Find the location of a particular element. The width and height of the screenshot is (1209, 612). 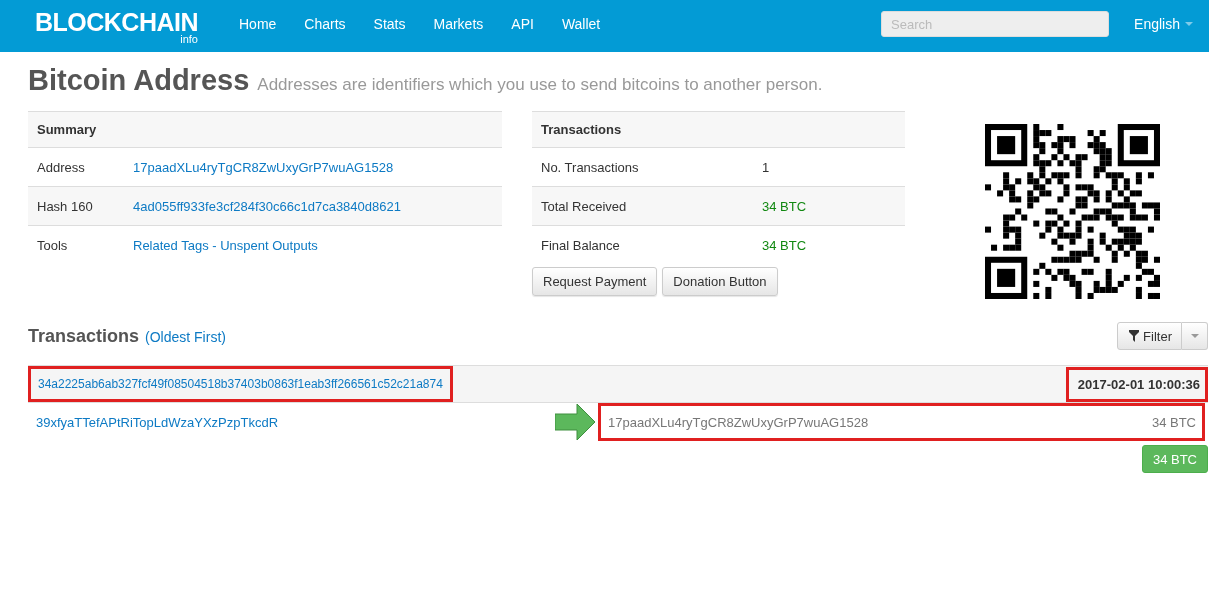

page-title: Bitcoin Address is located at coordinates (139, 80).